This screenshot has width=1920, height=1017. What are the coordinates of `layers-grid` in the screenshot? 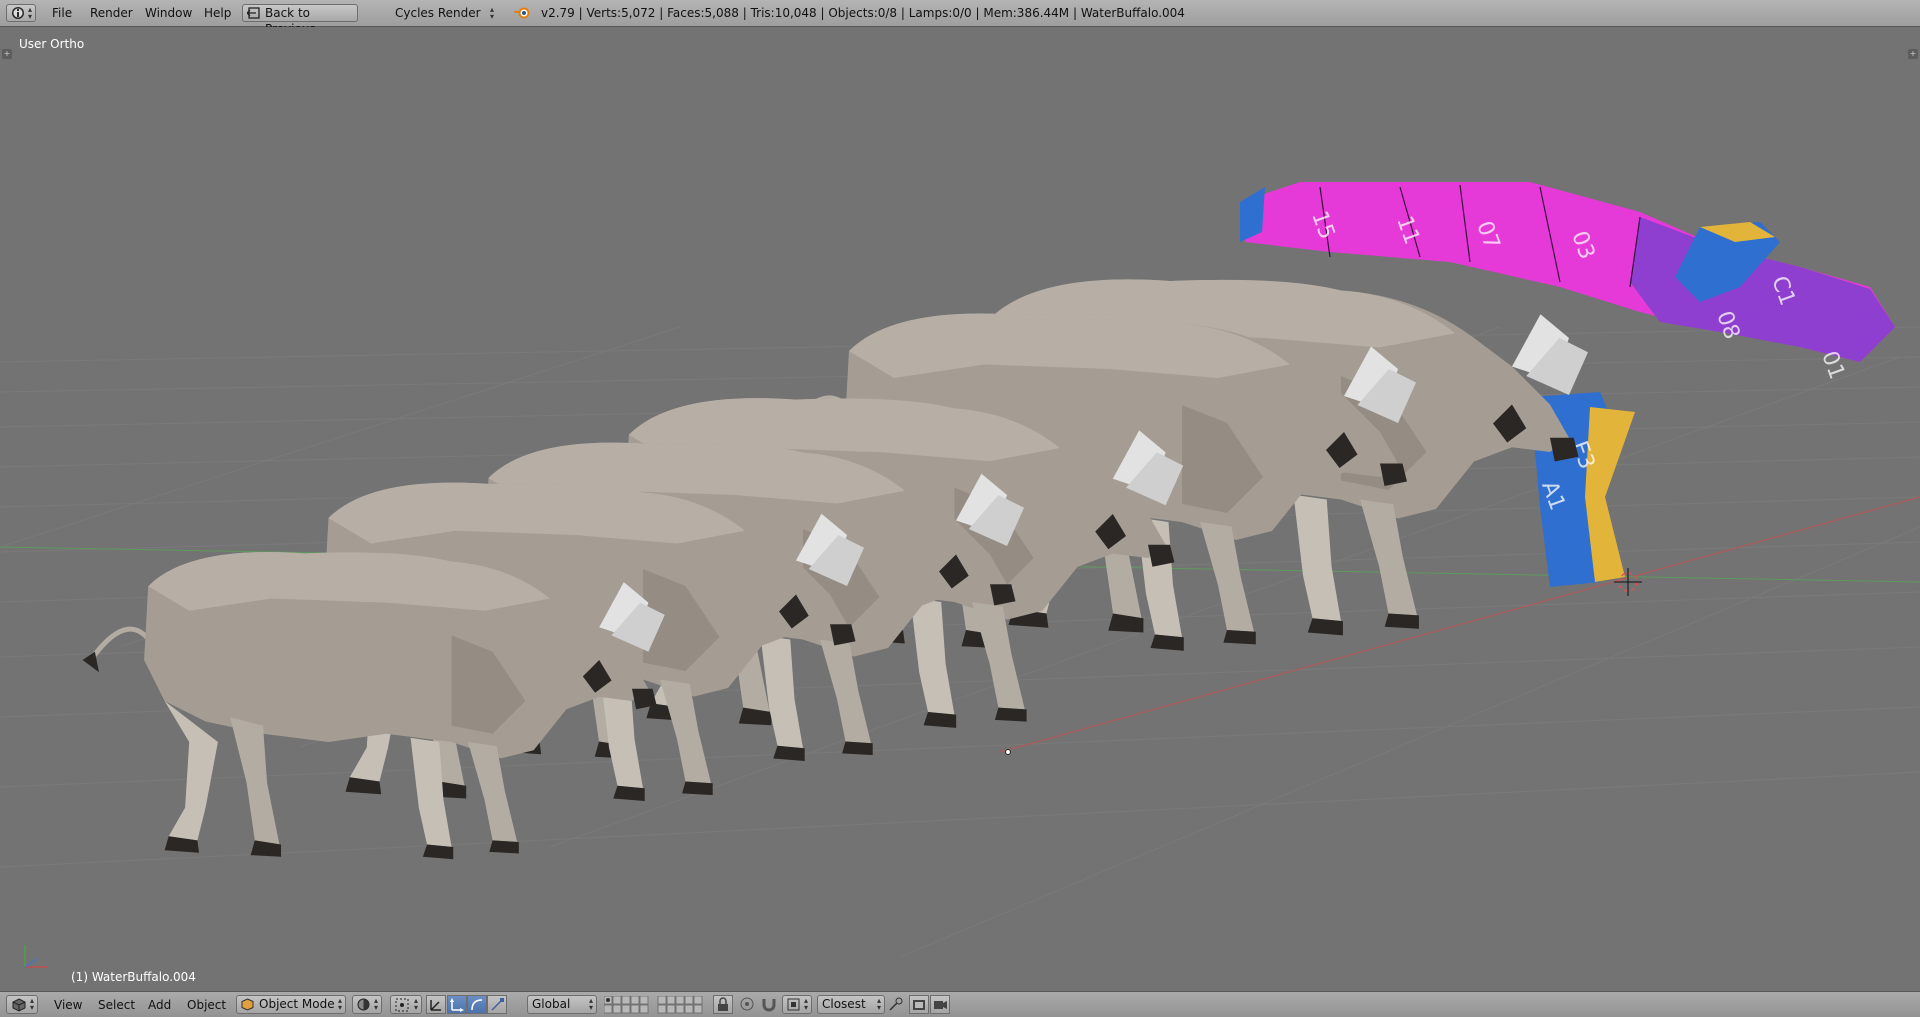 It's located at (654, 1004).